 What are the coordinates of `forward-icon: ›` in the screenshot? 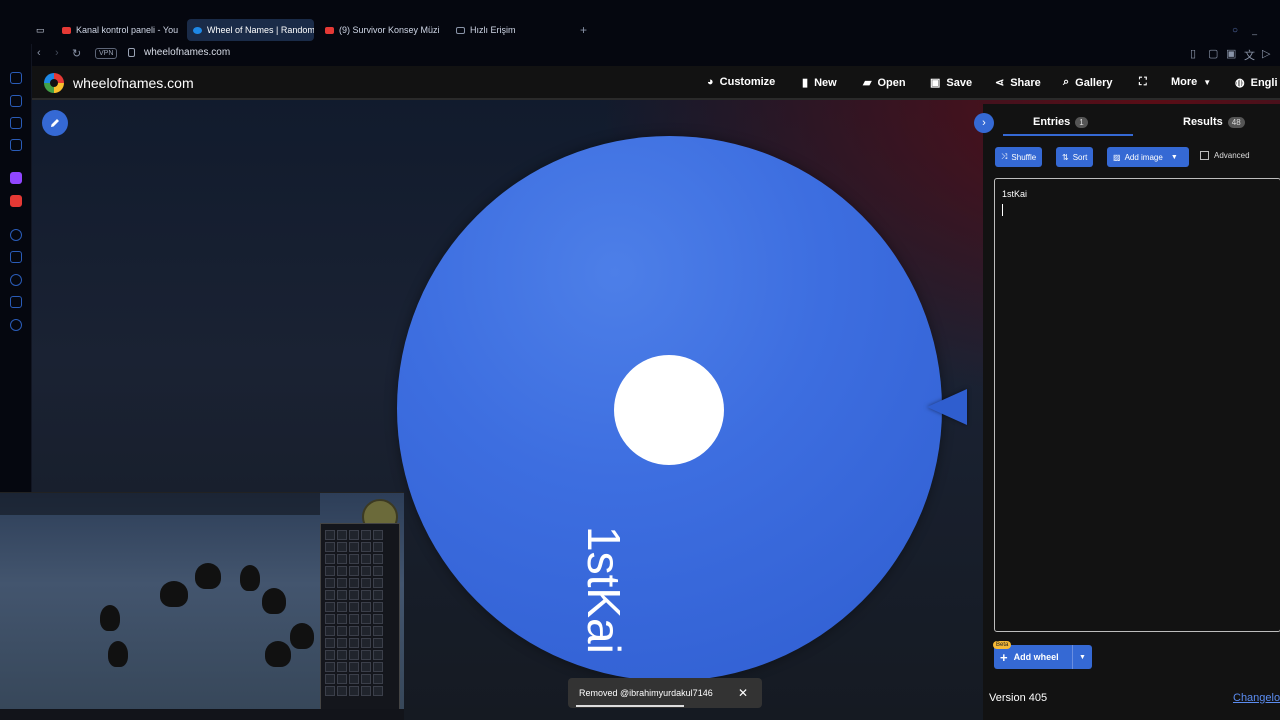 It's located at (57, 53).